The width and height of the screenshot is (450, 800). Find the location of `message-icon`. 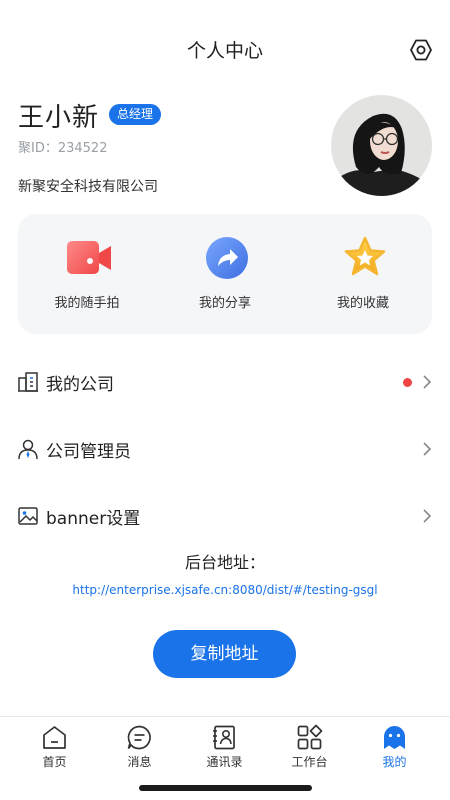

message-icon is located at coordinates (139, 737).